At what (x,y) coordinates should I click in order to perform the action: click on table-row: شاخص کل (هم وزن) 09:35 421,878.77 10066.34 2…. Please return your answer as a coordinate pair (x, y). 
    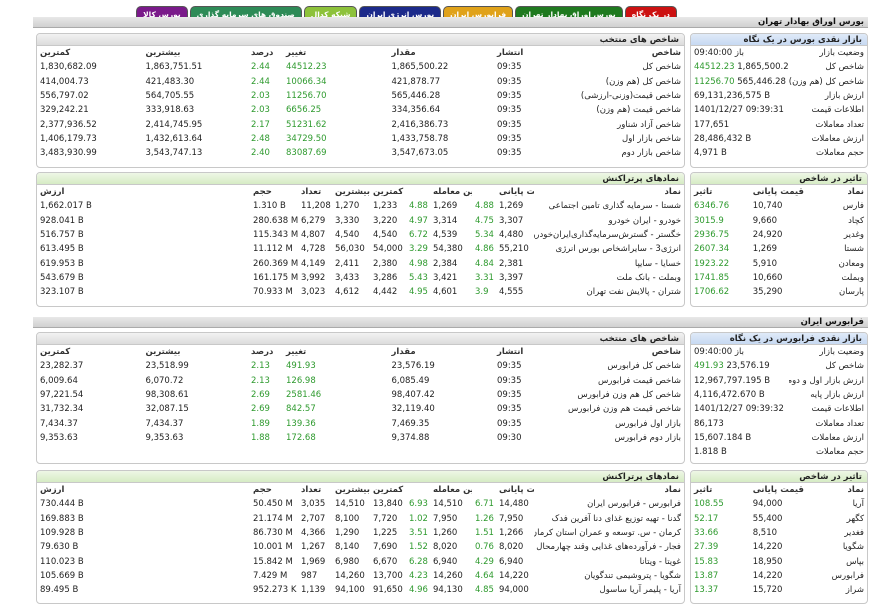
    Looking at the image, I should click on (360, 82).